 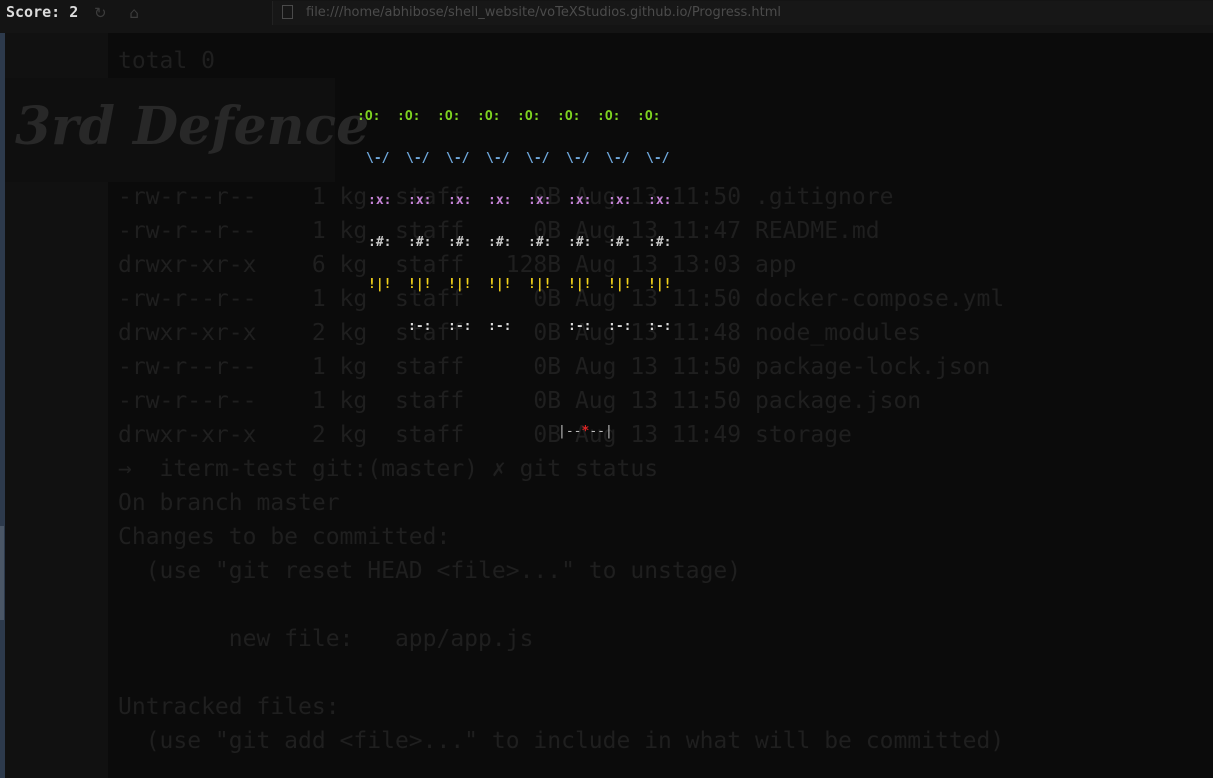 What do you see at coordinates (570, 431) in the screenshot?
I see `ship-left: |--` at bounding box center [570, 431].